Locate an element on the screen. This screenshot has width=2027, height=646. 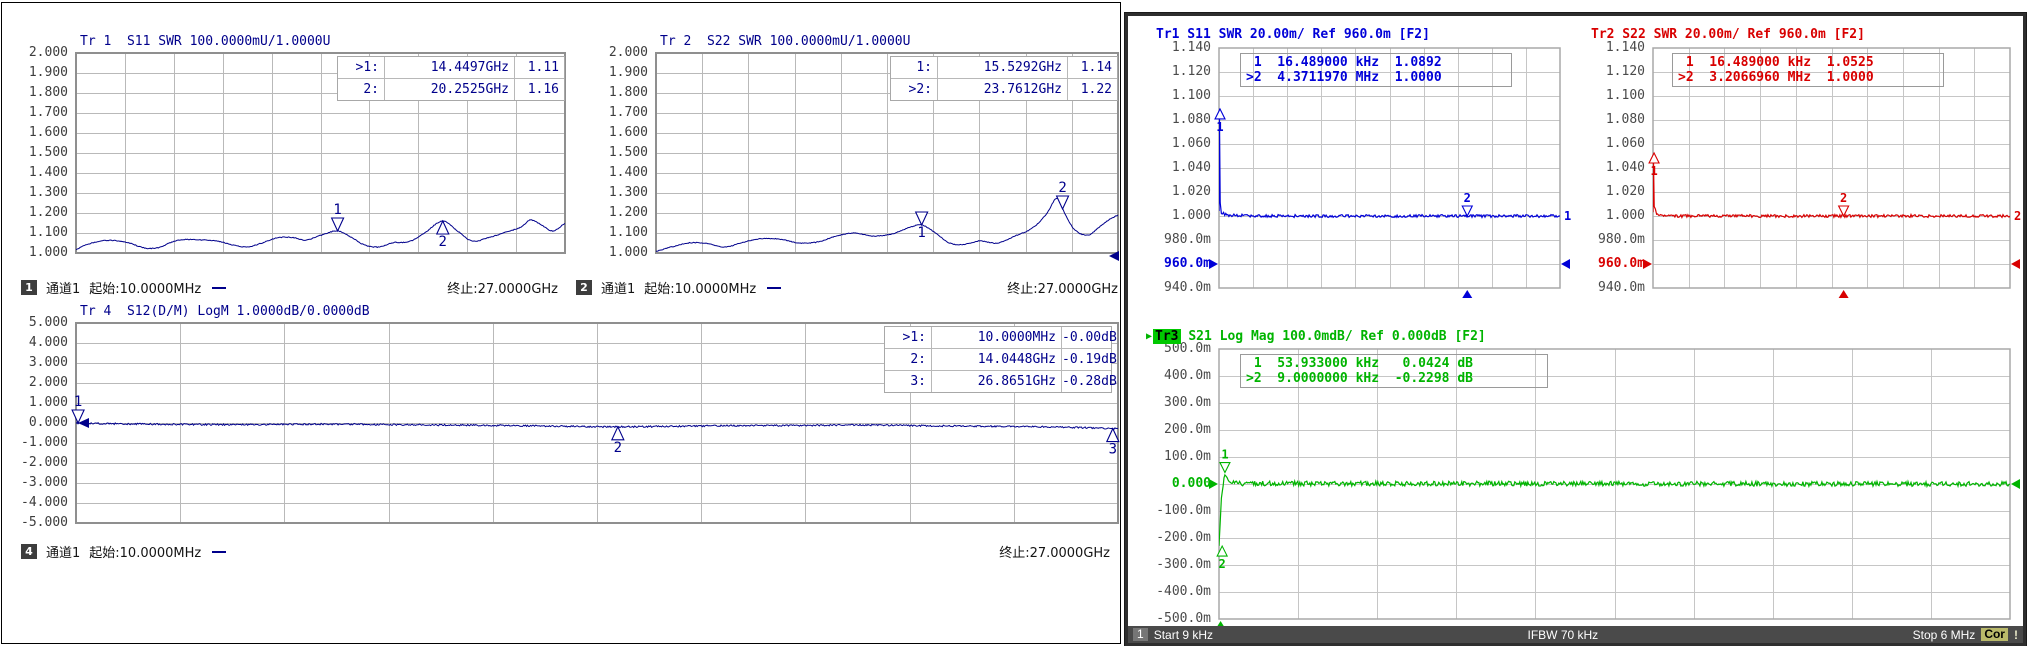
marker-readout-cell: 3: is located at coordinates (914, 381).